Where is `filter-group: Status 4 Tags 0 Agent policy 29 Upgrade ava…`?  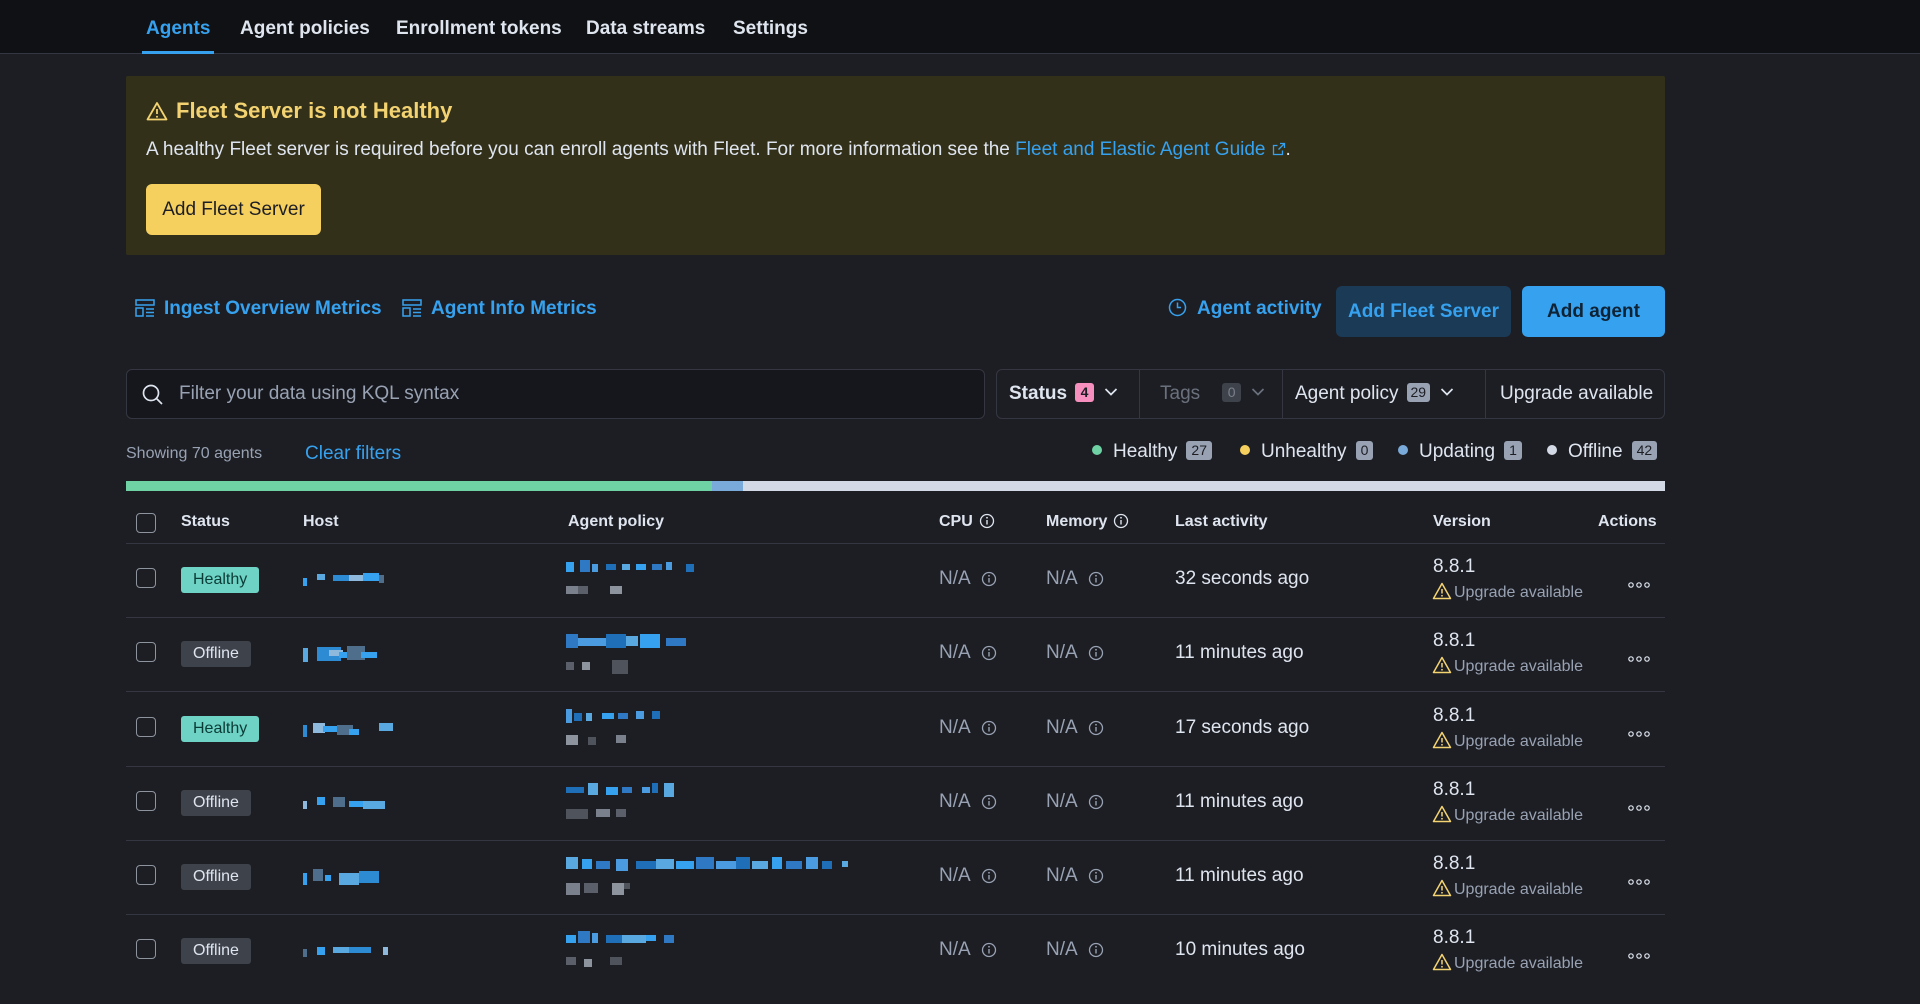 filter-group: Status 4 Tags 0 Agent policy 29 Upgrade ava… is located at coordinates (1330, 394).